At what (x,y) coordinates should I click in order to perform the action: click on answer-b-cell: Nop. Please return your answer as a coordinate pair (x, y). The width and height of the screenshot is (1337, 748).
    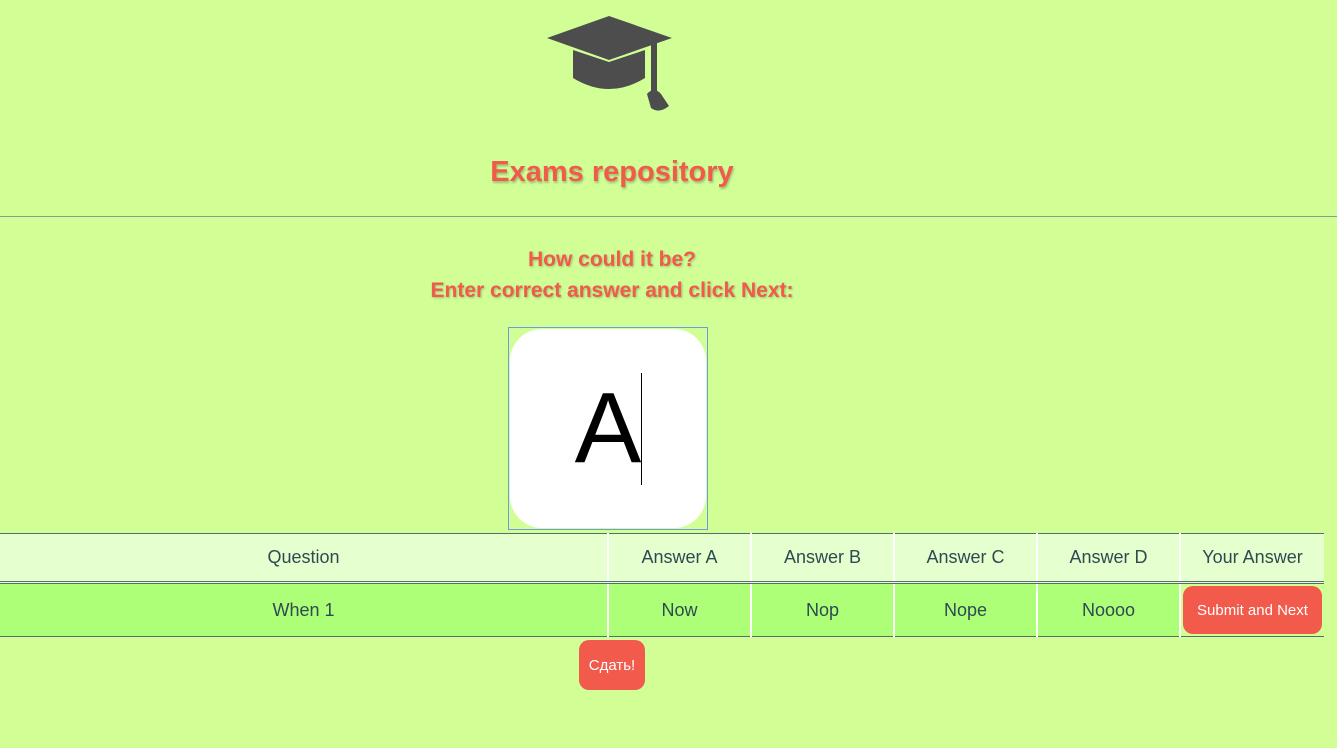
    Looking at the image, I should click on (823, 609).